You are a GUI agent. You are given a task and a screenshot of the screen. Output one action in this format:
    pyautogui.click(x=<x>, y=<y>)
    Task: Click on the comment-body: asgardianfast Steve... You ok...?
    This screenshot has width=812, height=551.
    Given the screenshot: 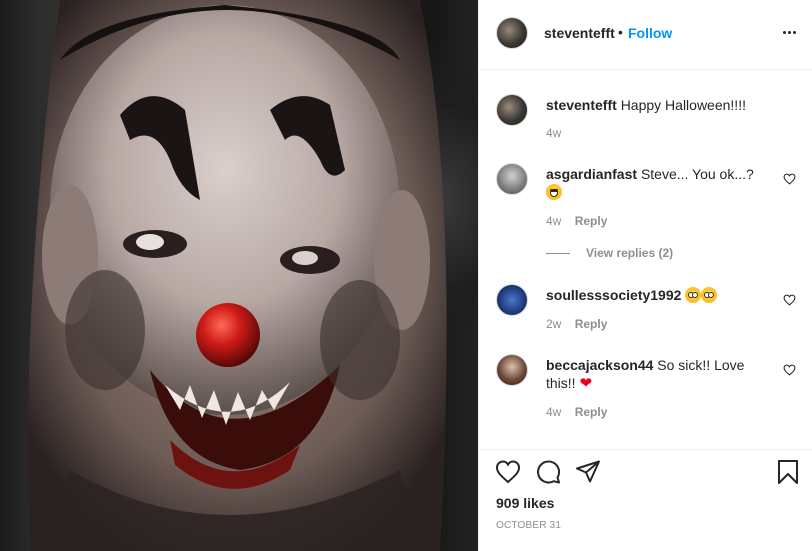 What is the action you would take?
    pyautogui.click(x=660, y=183)
    